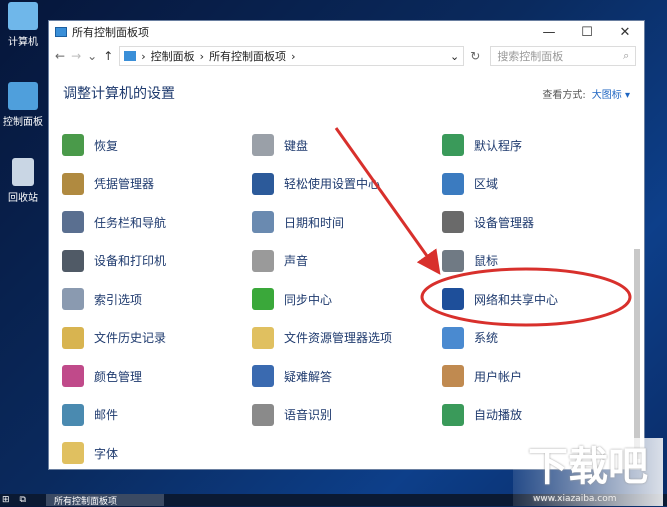 This screenshot has width=667, height=507. What do you see at coordinates (387, 201) in the screenshot?
I see `annotation-arrow` at bounding box center [387, 201].